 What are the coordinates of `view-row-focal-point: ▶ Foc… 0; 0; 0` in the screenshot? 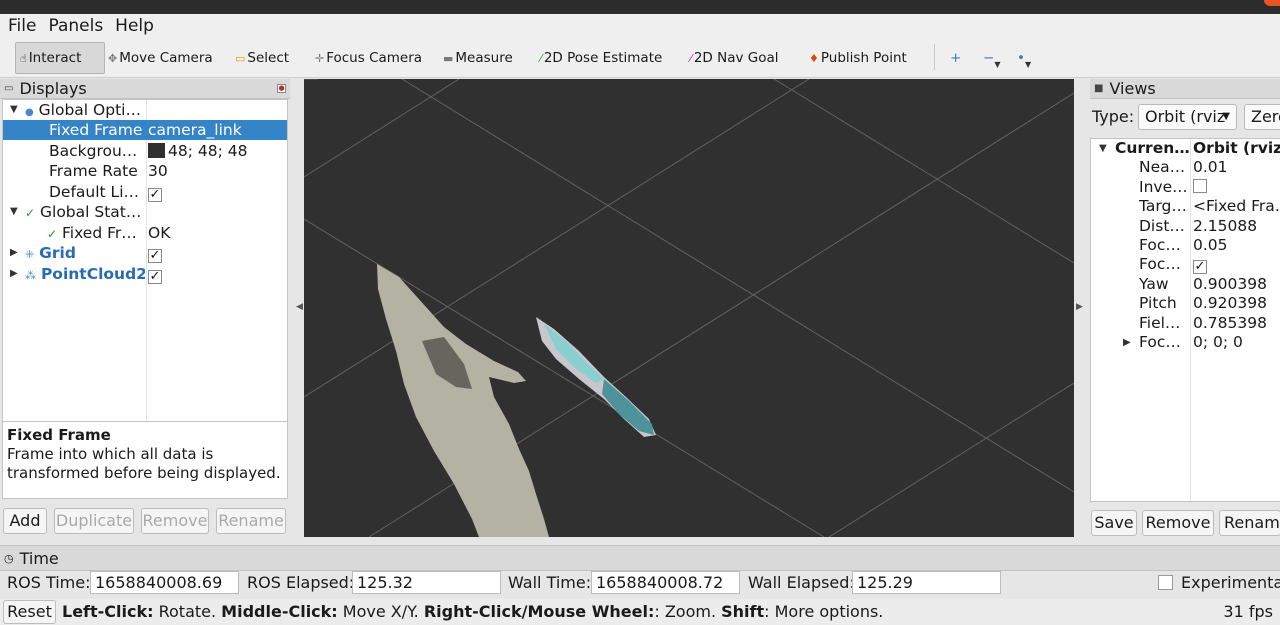 It's located at (1185, 342).